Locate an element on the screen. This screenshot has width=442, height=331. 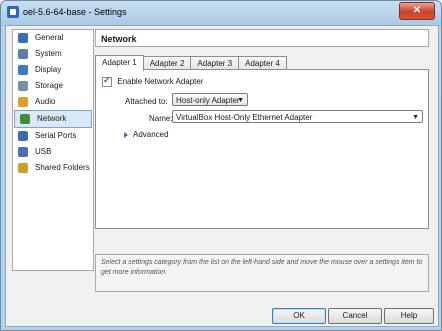
sidebar-item-label: Storage is located at coordinates (49, 85).